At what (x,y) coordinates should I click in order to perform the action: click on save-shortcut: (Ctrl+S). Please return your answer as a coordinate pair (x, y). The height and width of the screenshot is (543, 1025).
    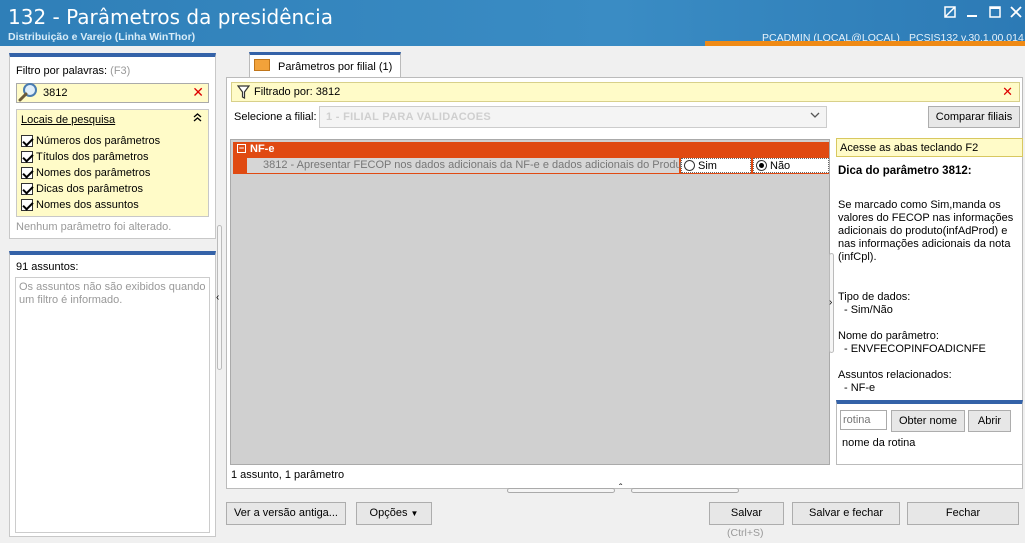
    Looking at the image, I should click on (745, 533).